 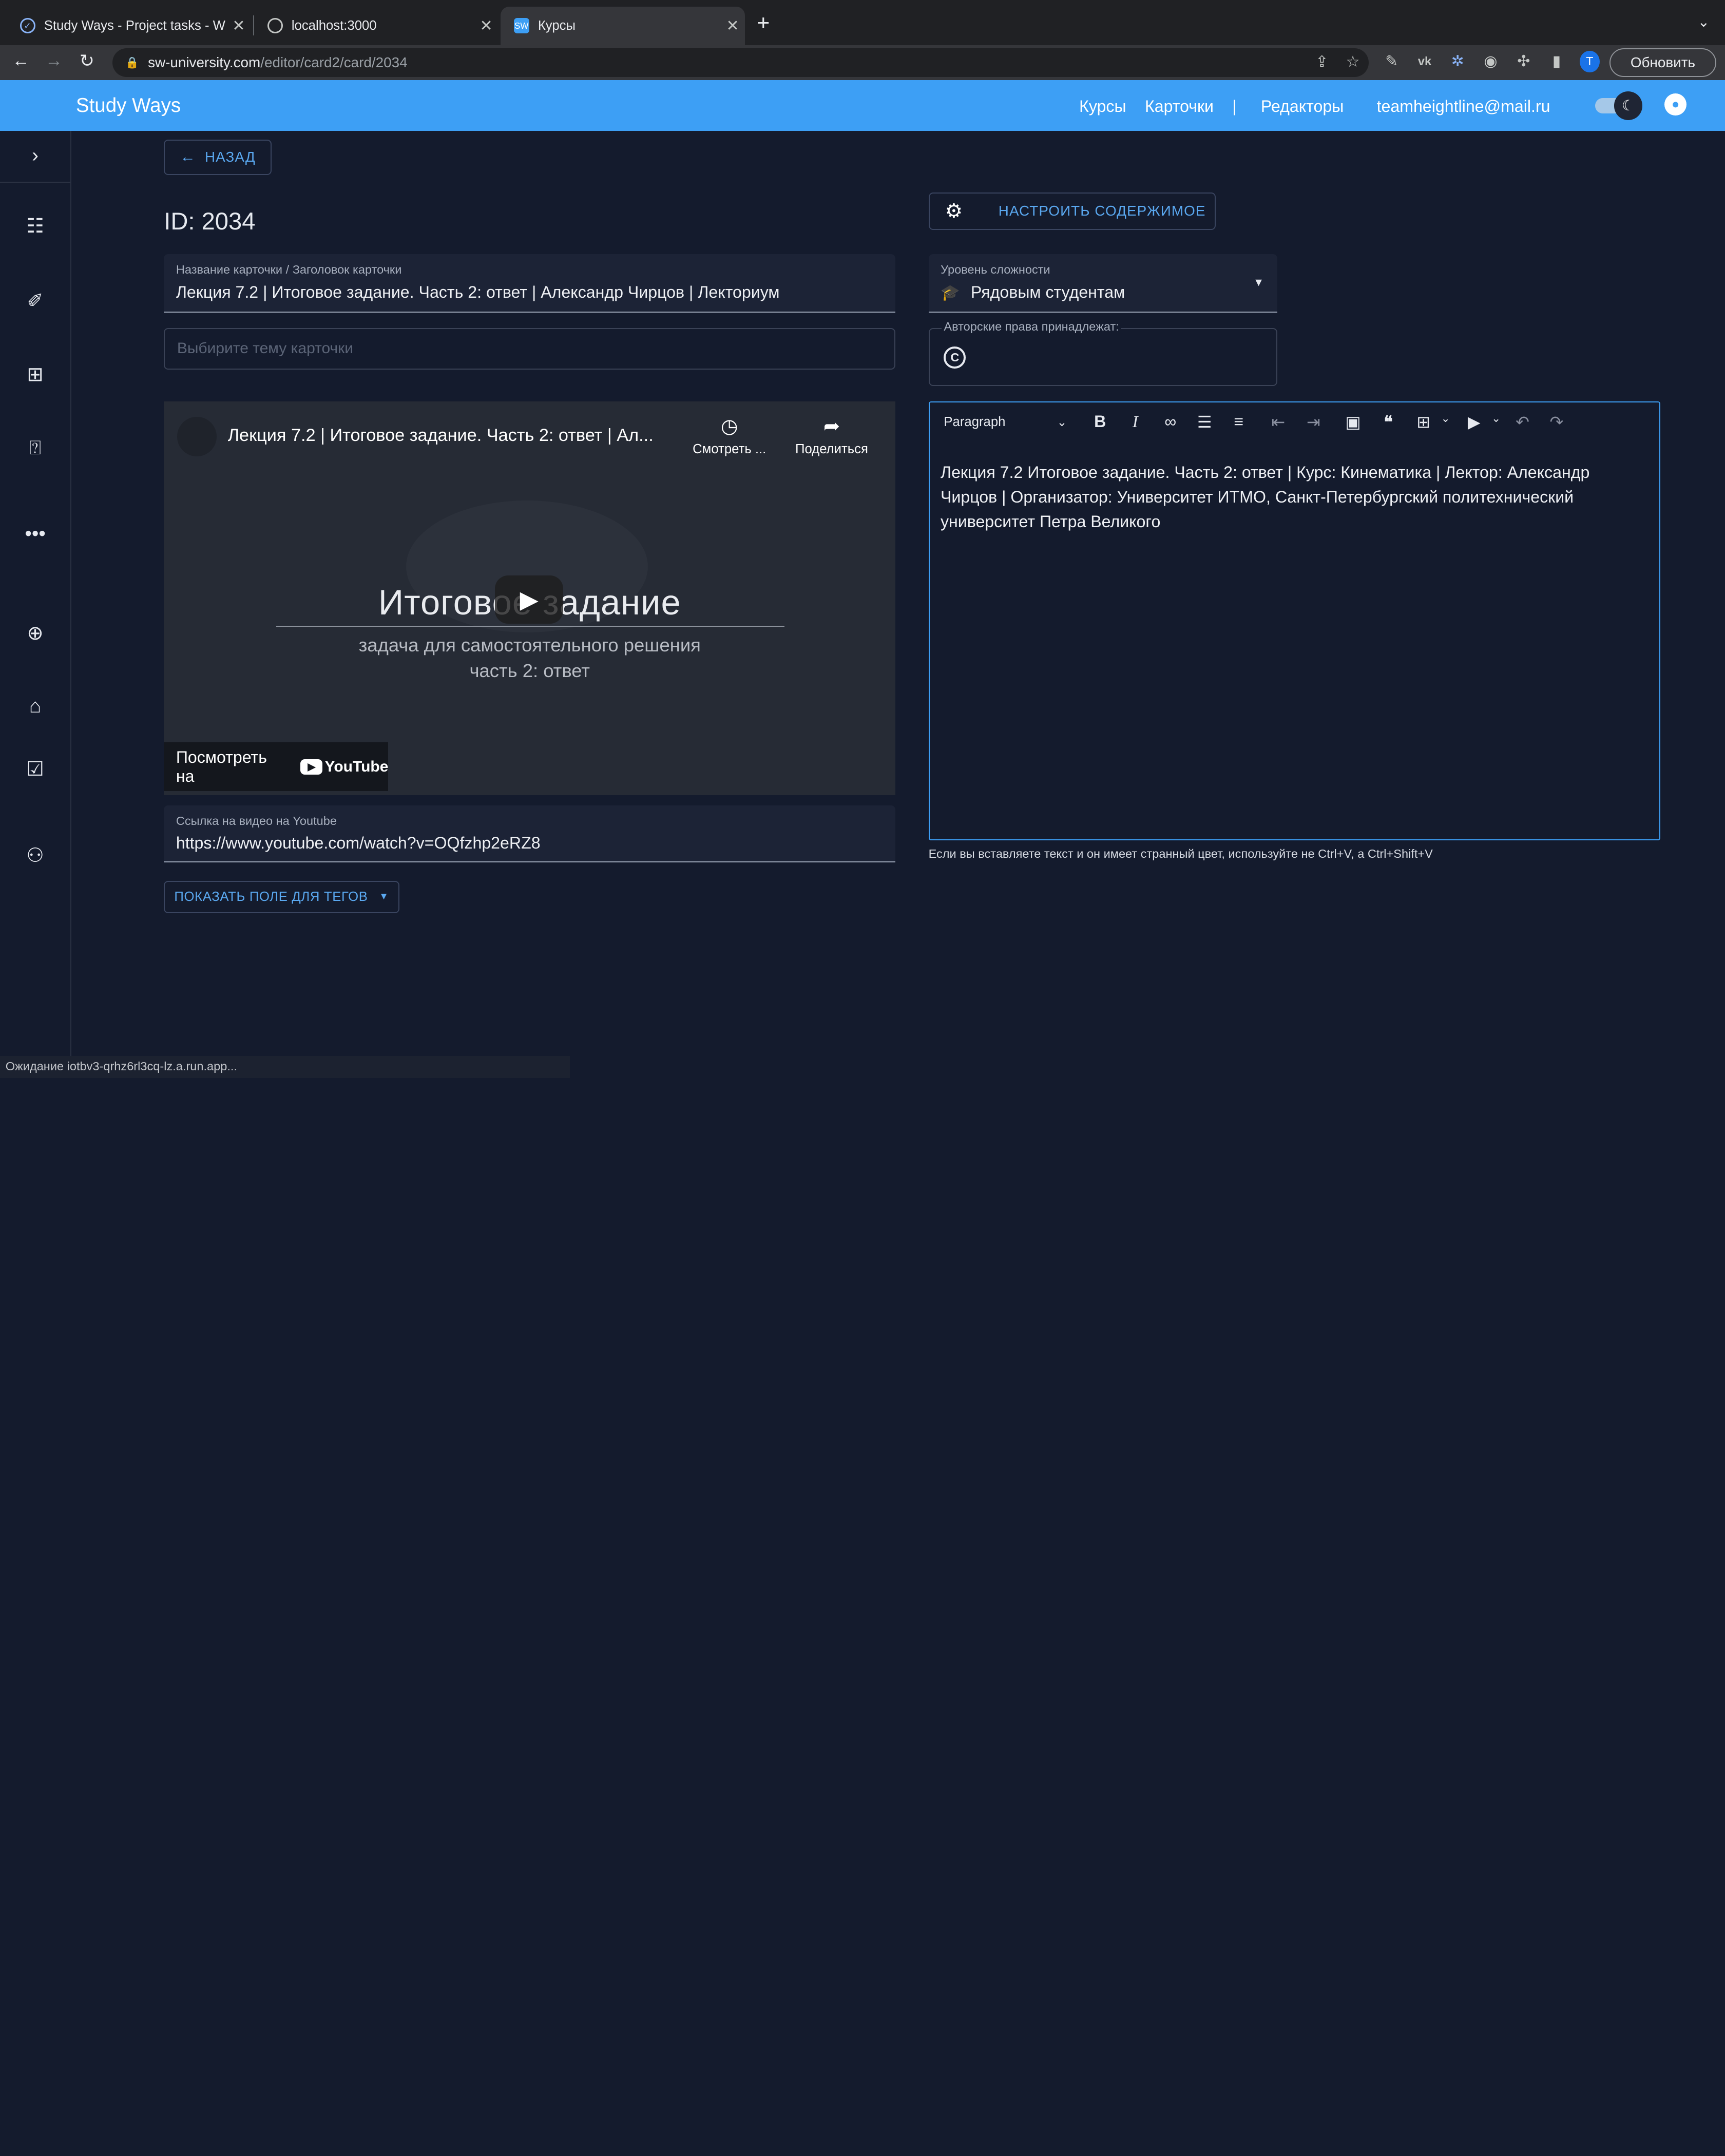 What do you see at coordinates (1302, 106) in the screenshot?
I see `nav-editors-link: Редакторы` at bounding box center [1302, 106].